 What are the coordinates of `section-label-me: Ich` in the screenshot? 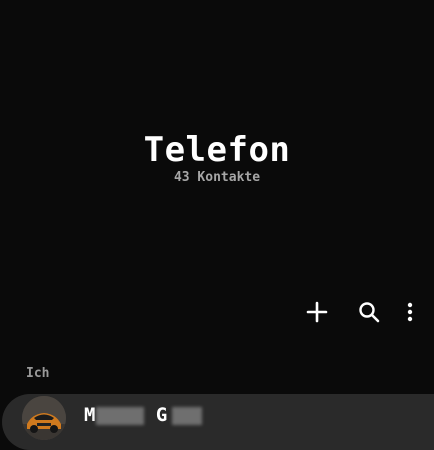 It's located at (38, 373).